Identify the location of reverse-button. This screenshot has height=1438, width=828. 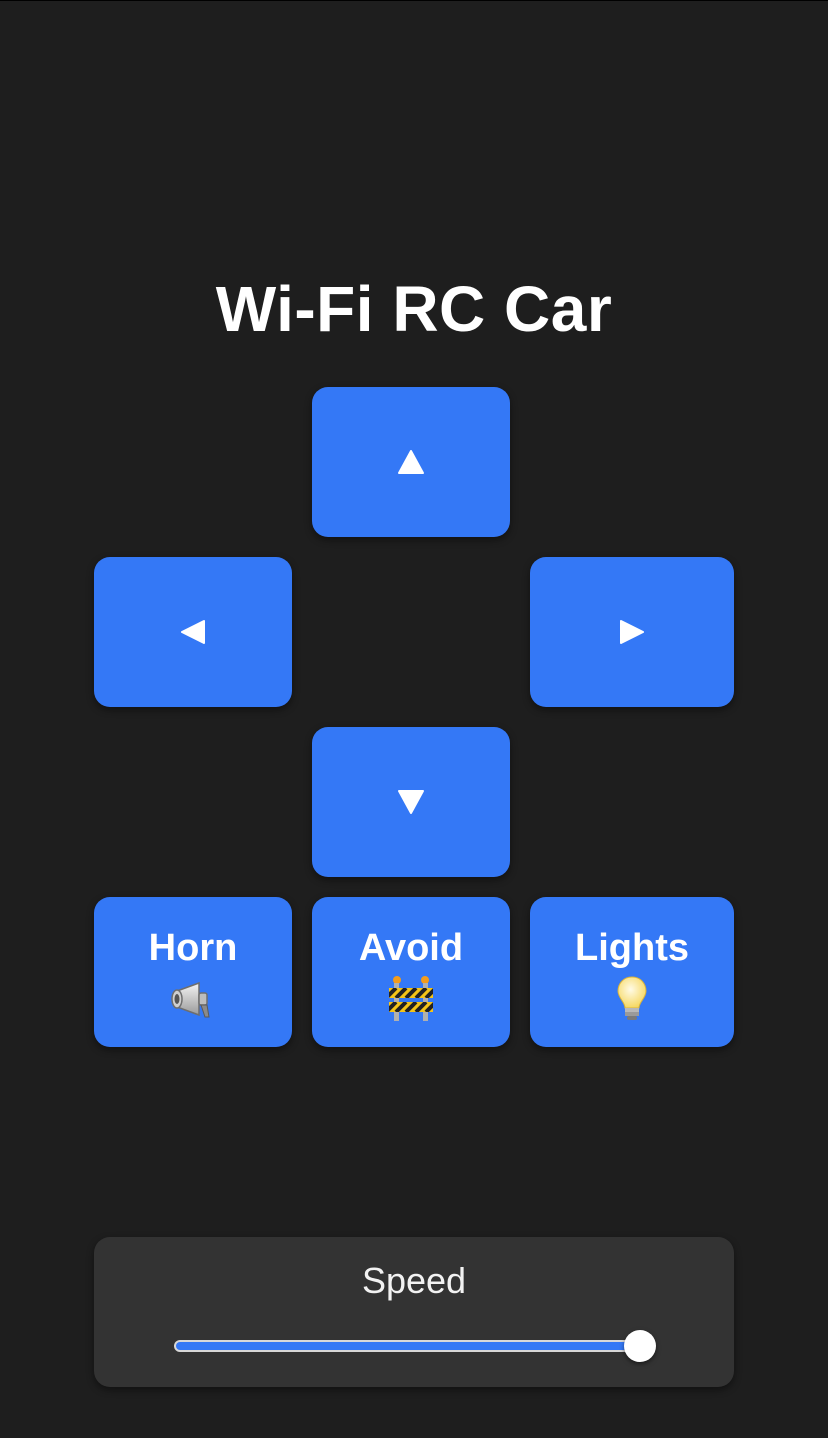
(411, 802).